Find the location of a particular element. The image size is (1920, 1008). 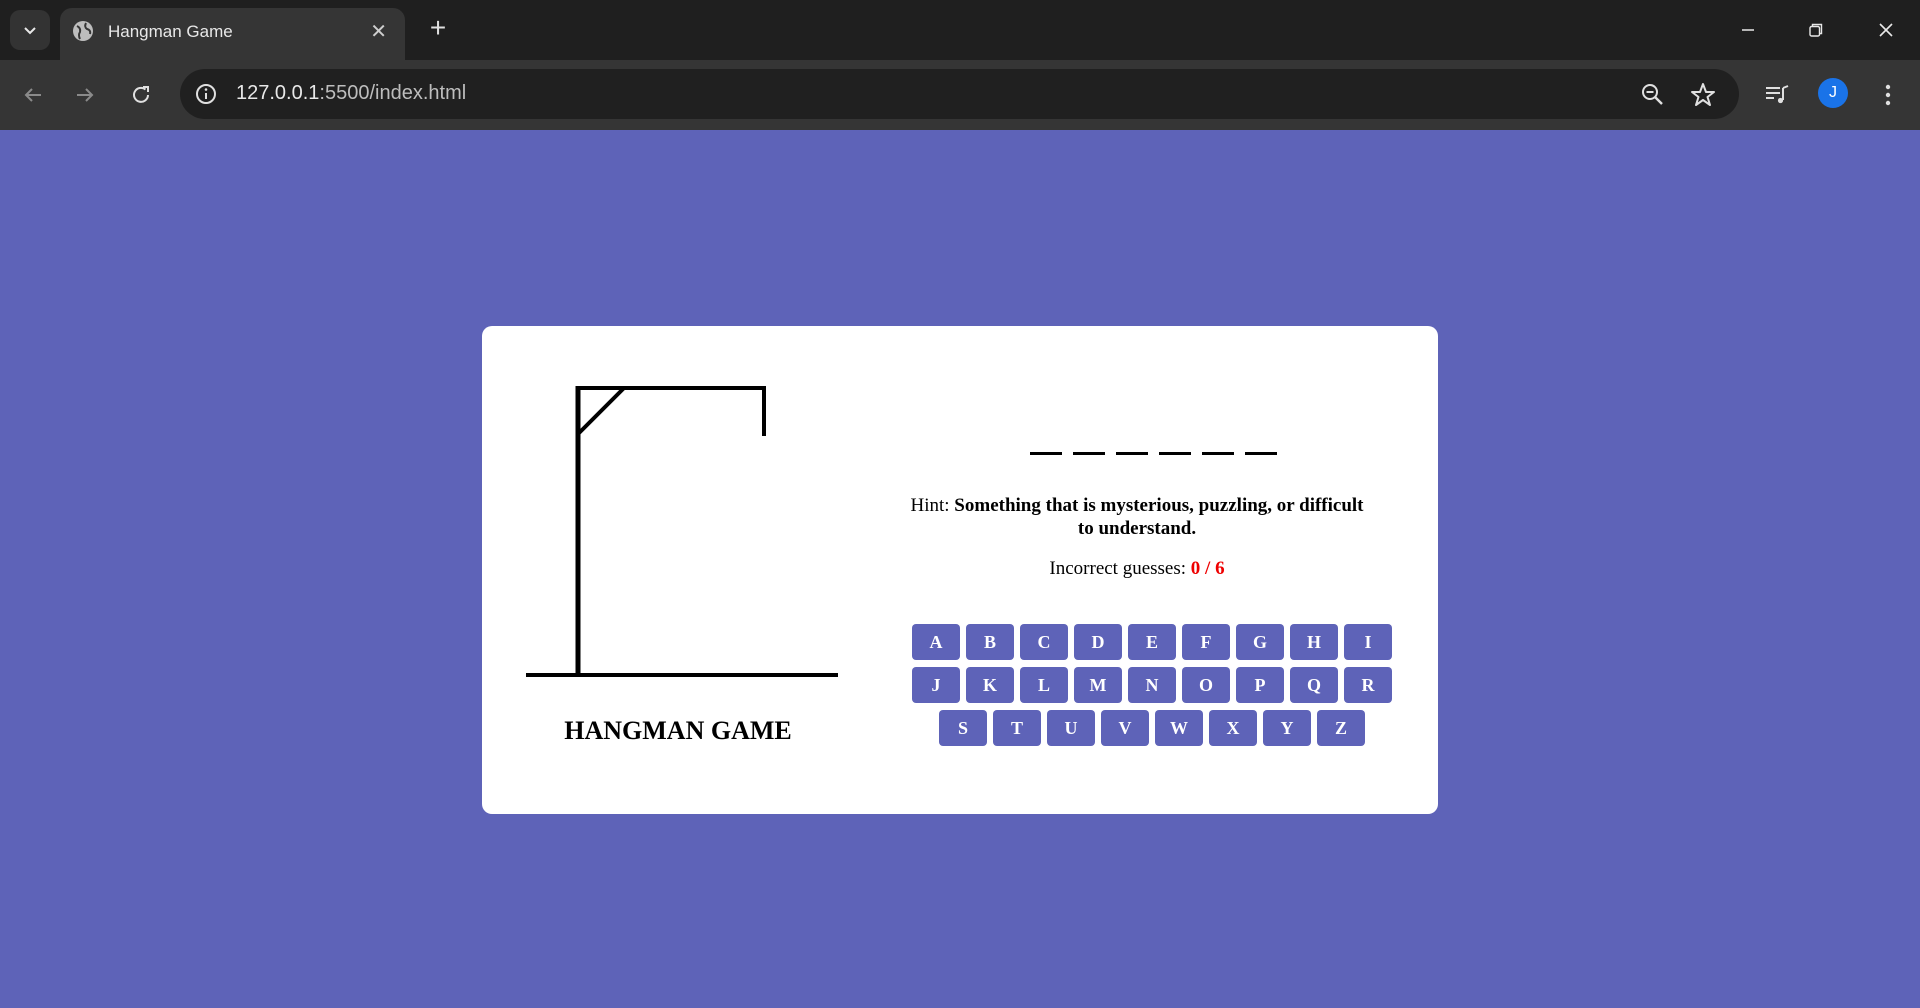

info-icon is located at coordinates (206, 94).